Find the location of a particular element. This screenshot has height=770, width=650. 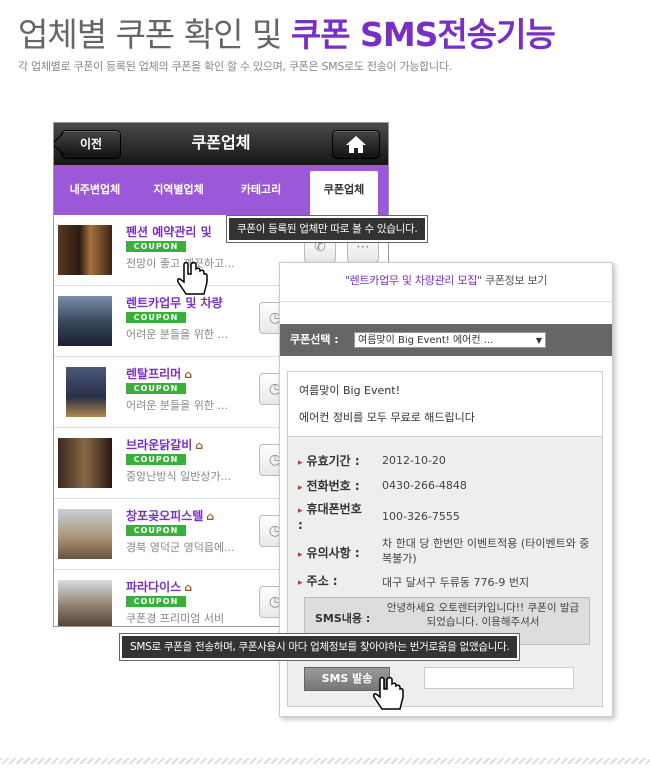

business-name-text: 렌탈프리머 is located at coordinates (154, 374).